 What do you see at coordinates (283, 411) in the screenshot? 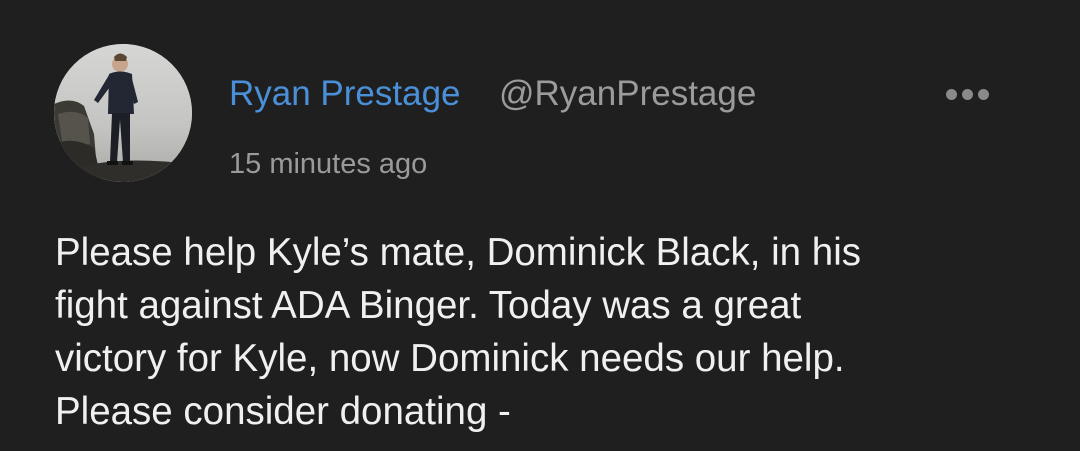
I see `post-body-line: Please consider donating -` at bounding box center [283, 411].